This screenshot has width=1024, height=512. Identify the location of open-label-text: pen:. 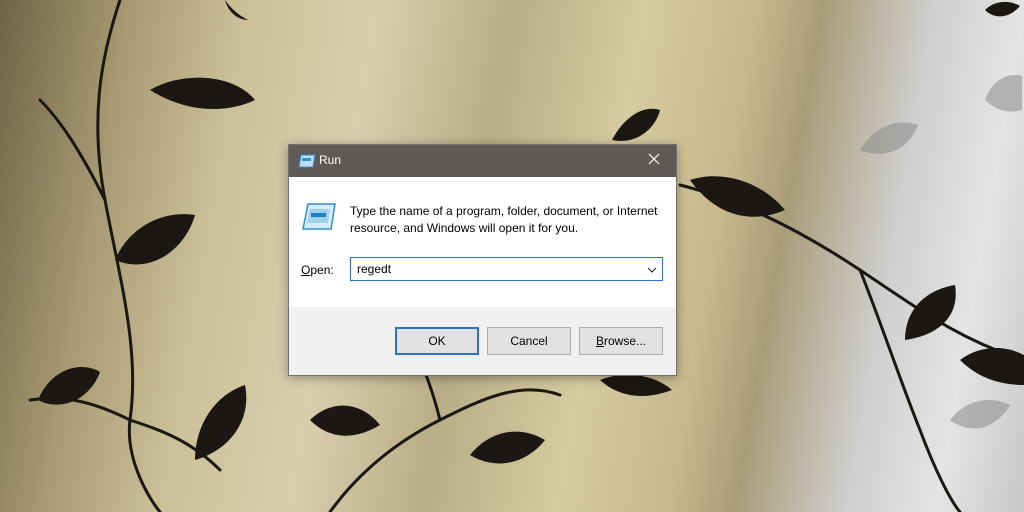
(322, 270).